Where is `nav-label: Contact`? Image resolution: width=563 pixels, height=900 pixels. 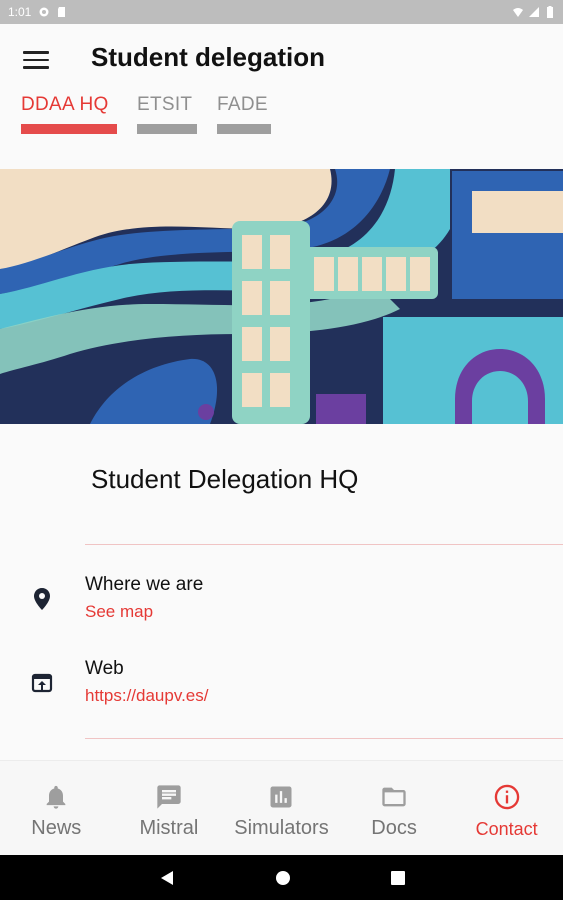 nav-label: Contact is located at coordinates (506, 829).